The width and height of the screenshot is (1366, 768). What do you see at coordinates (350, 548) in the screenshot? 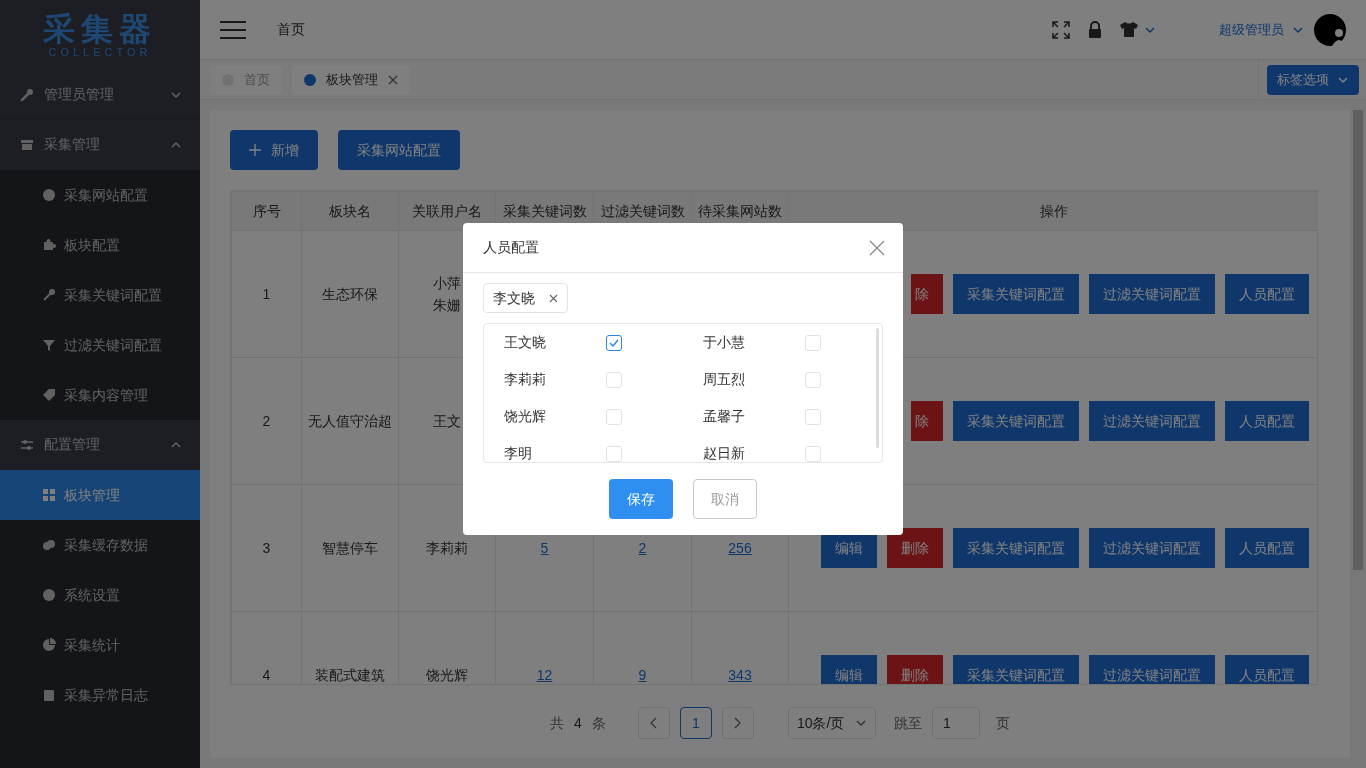
I see `table-cell: 智慧停车` at bounding box center [350, 548].